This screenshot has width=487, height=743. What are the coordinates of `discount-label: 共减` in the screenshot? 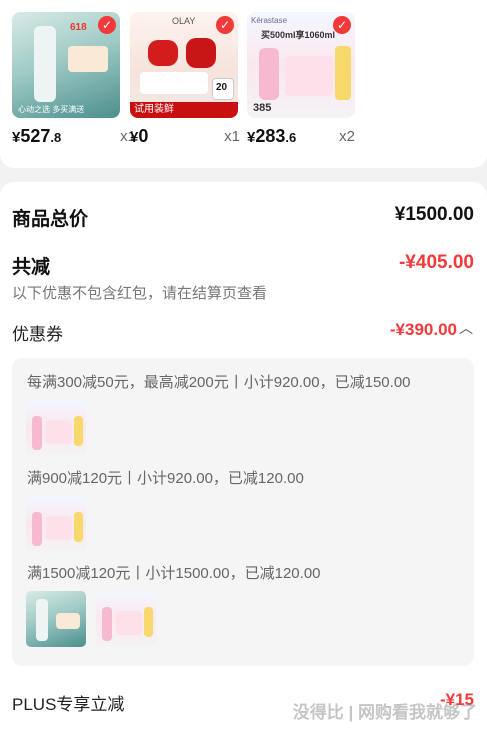 It's located at (31, 267).